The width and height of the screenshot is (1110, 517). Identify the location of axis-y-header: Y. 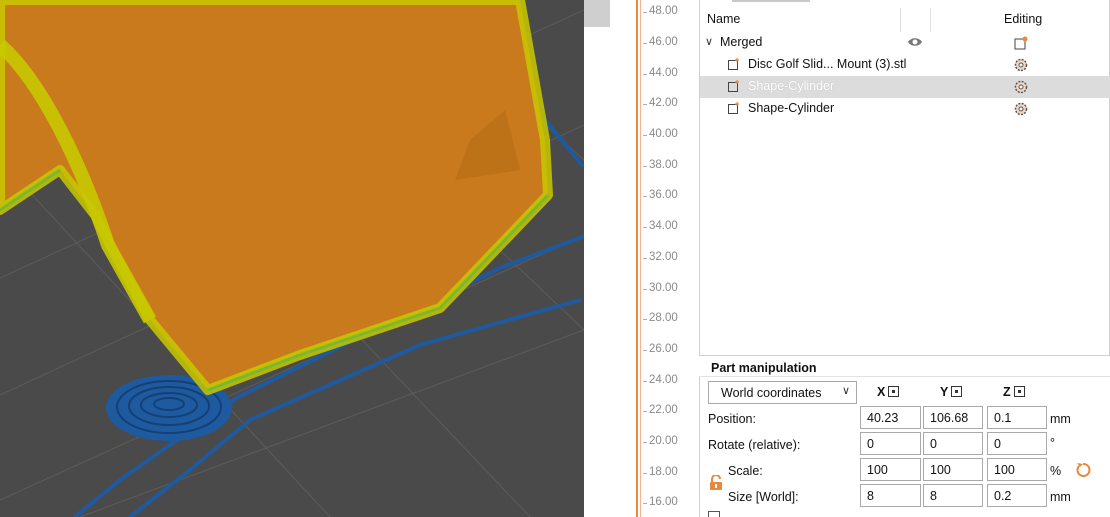
(951, 392).